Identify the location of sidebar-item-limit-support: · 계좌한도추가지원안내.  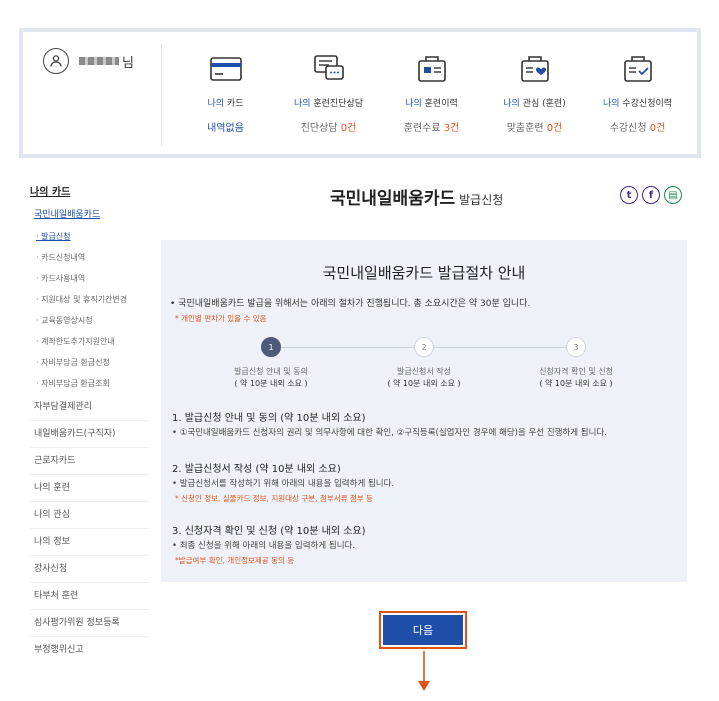
(89, 341).